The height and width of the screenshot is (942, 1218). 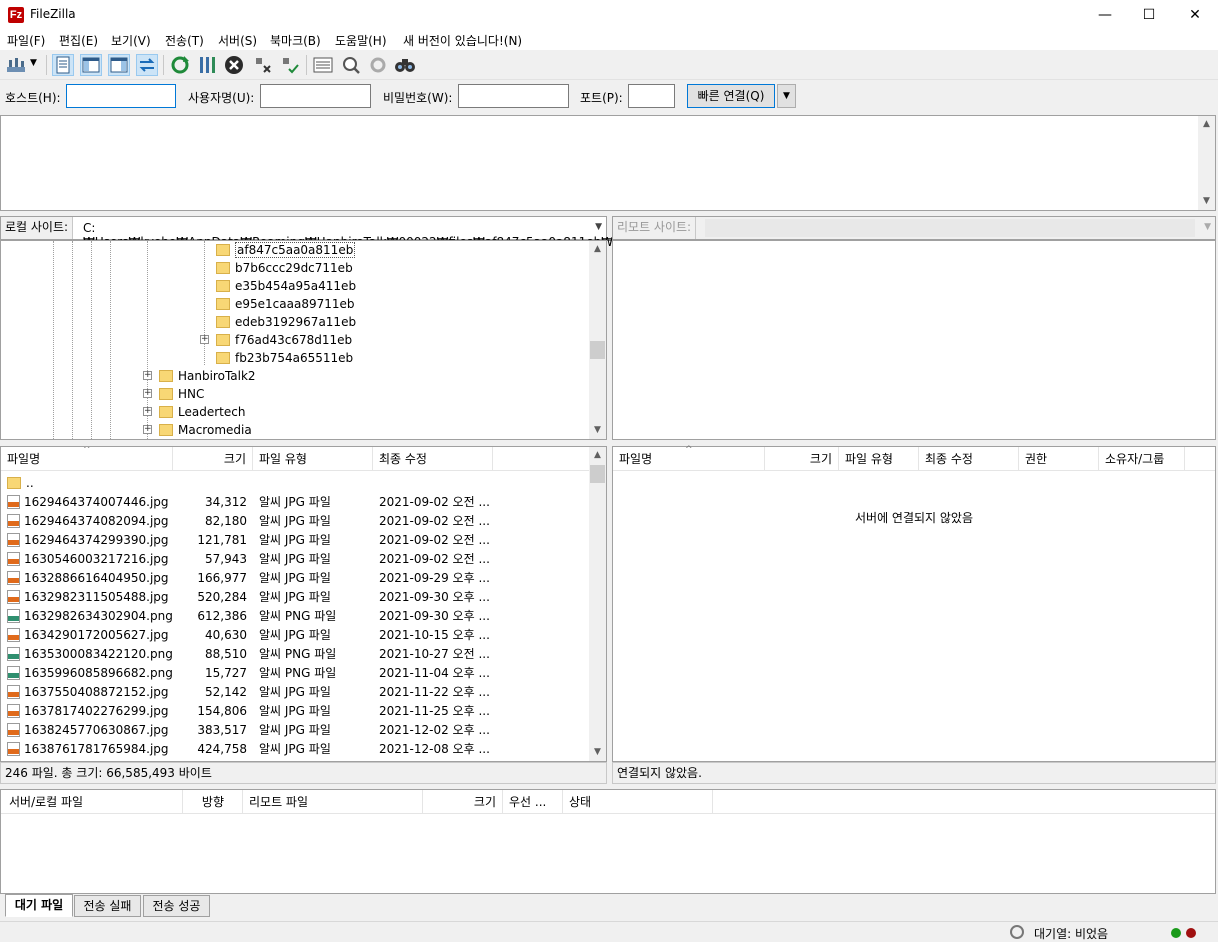 What do you see at coordinates (513, 96) in the screenshot?
I see `password-input` at bounding box center [513, 96].